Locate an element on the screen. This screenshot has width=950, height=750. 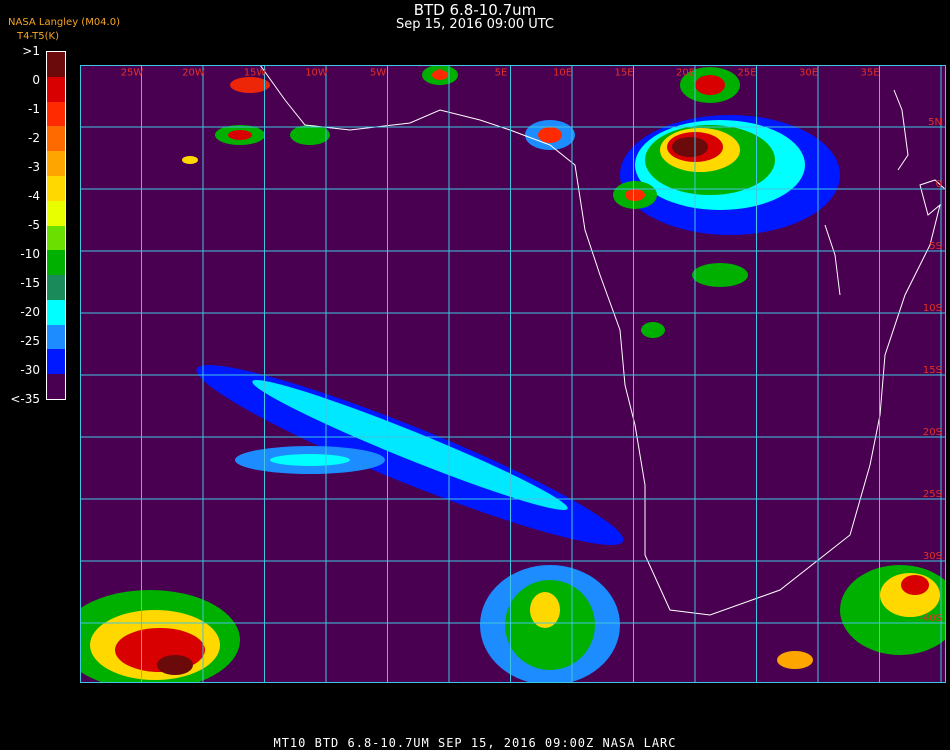
color-scale-label: -15 is located at coordinates (30, 283).